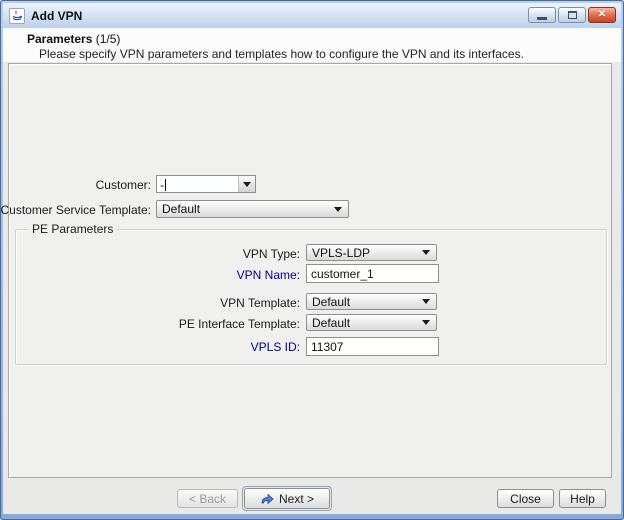 The image size is (624, 520). What do you see at coordinates (197, 184) in the screenshot?
I see `customer-combobox-input: -` at bounding box center [197, 184].